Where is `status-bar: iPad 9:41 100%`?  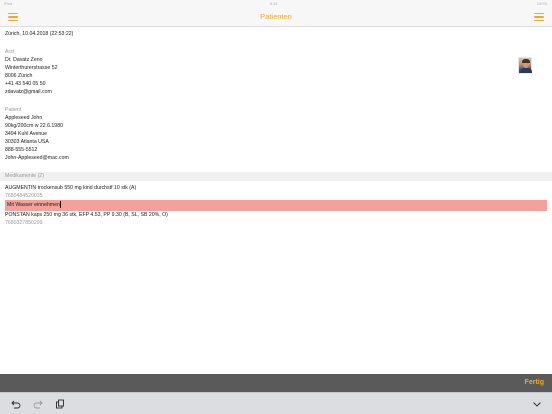
status-bar: iPad 9:41 100% is located at coordinates (276, 4).